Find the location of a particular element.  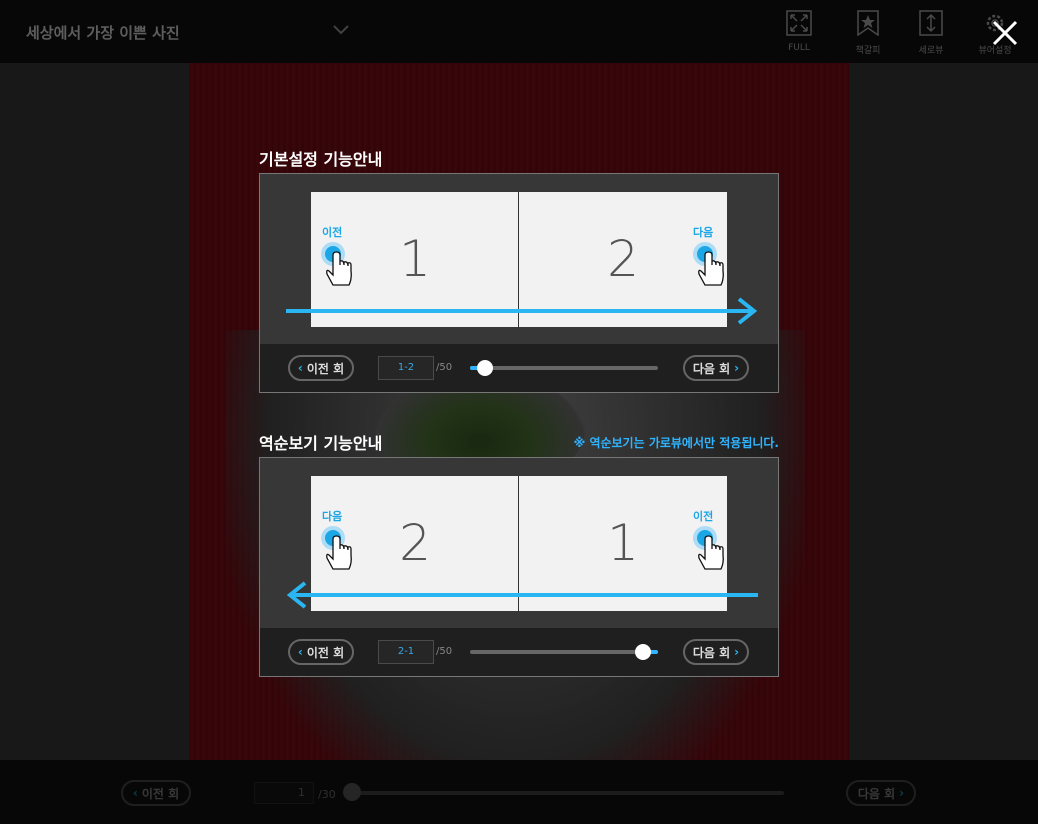

reverse-guide-heading: 역순보기 기능안내 is located at coordinates (321, 443).